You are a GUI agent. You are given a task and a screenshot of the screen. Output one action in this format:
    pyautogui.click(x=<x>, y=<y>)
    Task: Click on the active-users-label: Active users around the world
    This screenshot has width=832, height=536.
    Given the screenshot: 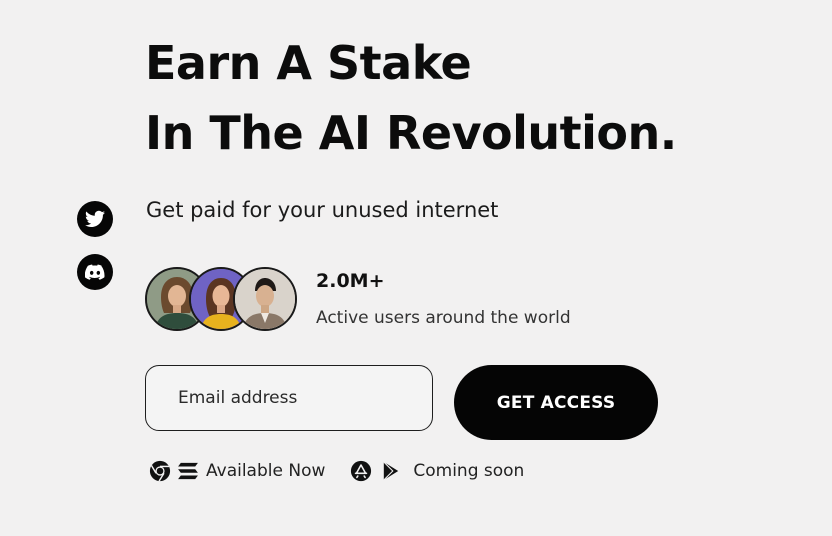 What is the action you would take?
    pyautogui.click(x=443, y=318)
    